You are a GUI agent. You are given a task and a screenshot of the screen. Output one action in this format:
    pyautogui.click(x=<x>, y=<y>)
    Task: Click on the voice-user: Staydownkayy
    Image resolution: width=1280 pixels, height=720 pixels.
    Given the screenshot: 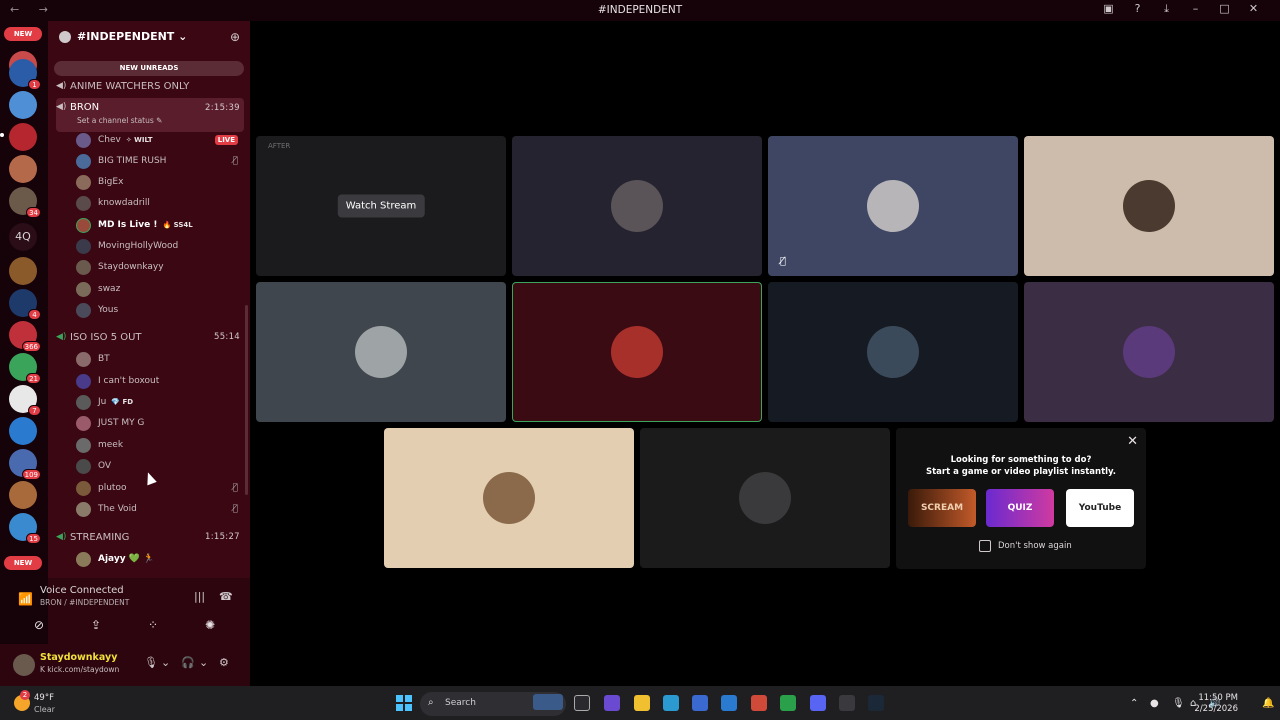 What is the action you would take?
    pyautogui.click(x=160, y=267)
    